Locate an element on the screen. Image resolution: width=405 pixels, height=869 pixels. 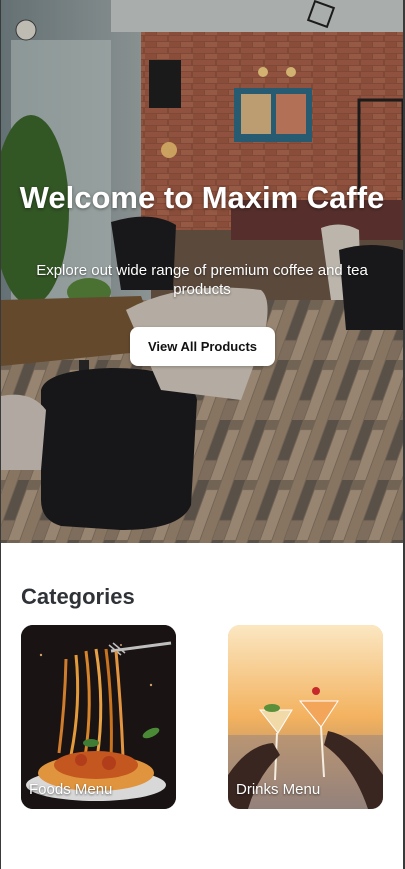
hero-title: Welcome to Maxim Caffe is located at coordinates (202, 197).